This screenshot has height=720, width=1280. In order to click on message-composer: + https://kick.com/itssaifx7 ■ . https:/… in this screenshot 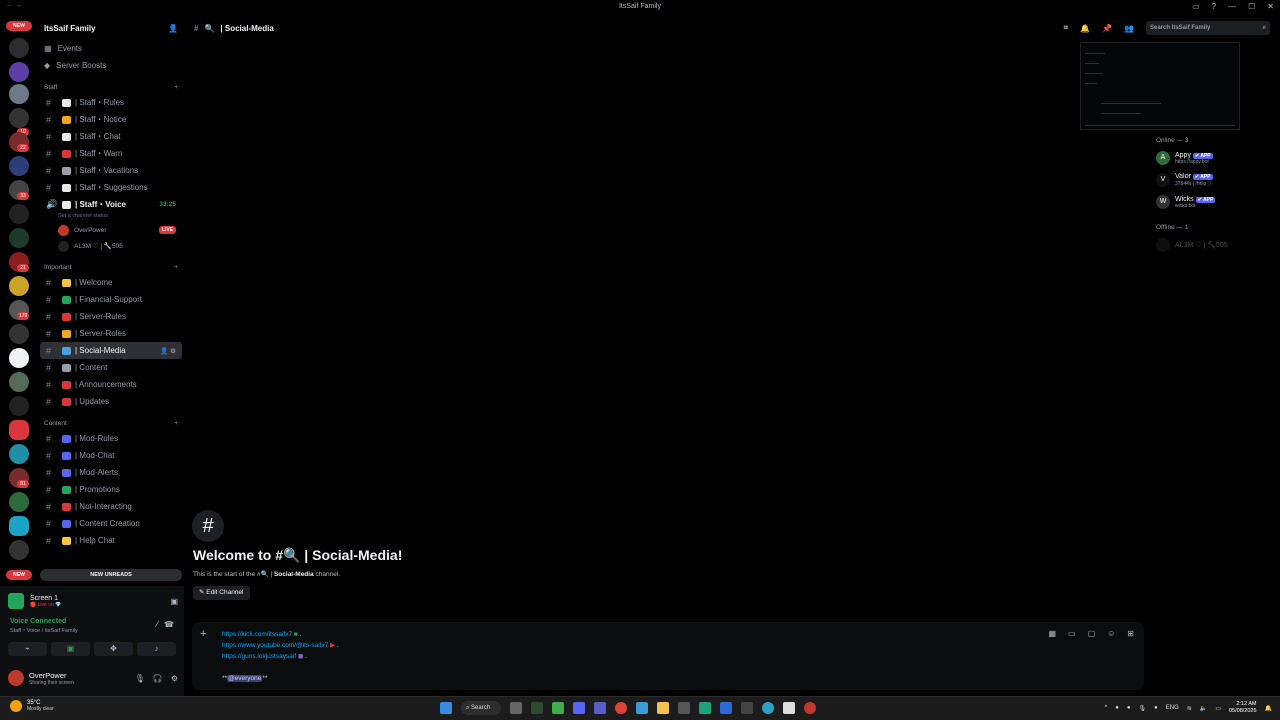, I will do `click(668, 656)`.